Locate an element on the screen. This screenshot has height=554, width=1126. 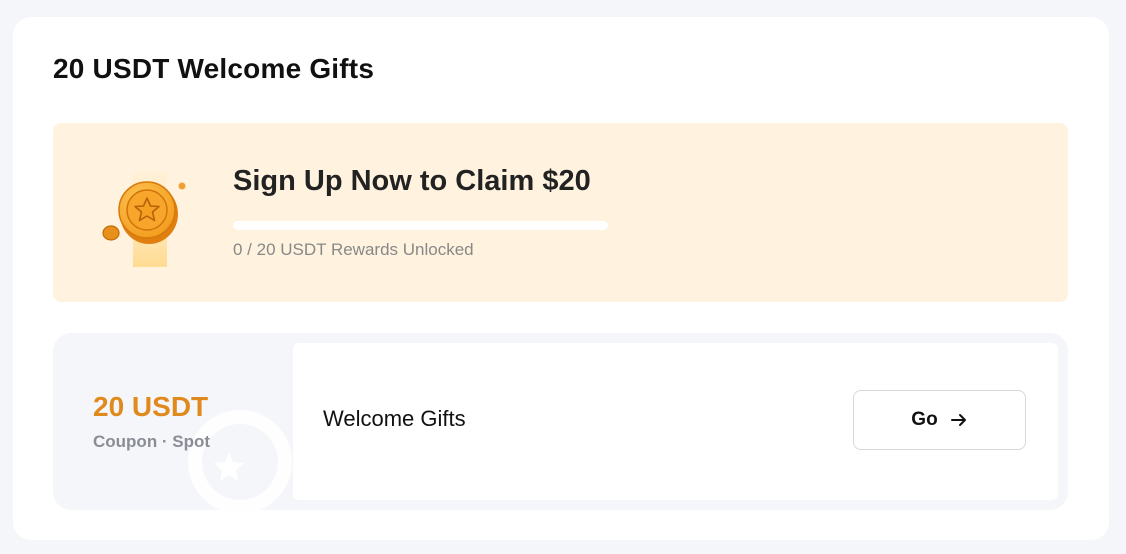
coupon-name: Welcome Gifts is located at coordinates (394, 418).